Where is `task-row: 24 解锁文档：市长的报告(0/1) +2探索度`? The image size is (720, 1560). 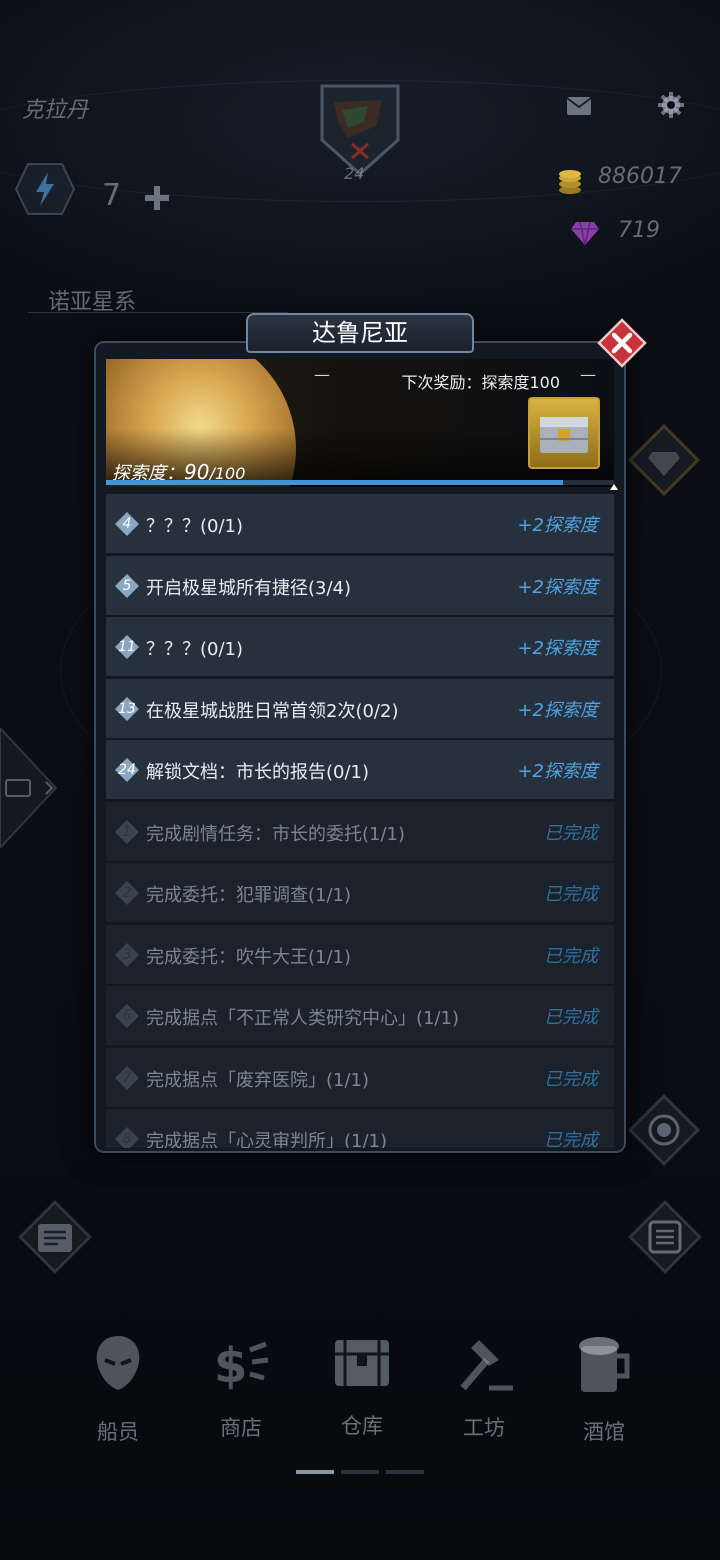
task-row: 24 解锁文档：市长的报告(0/1) +2探索度 is located at coordinates (360, 770).